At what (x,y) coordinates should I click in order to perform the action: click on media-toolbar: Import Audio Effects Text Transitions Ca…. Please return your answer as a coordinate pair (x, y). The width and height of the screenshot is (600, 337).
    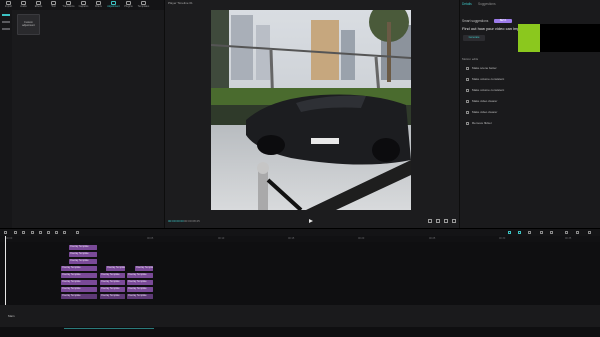
    Looking at the image, I should click on (82, 5).